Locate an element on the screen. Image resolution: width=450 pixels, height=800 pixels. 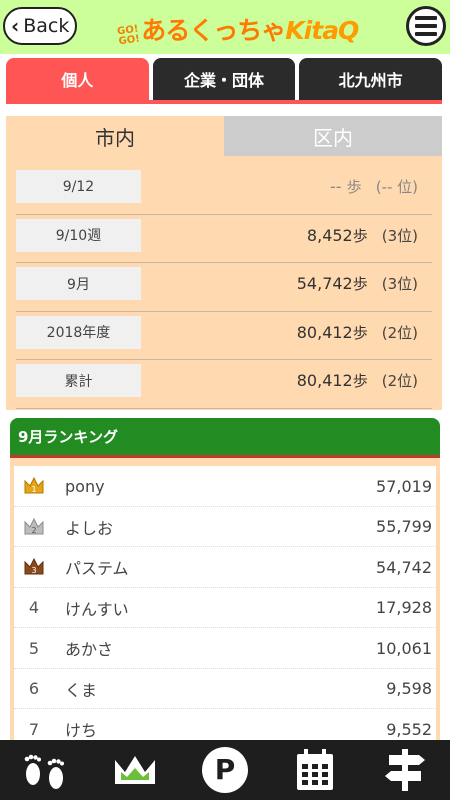
gold-crown-icon: 1 is located at coordinates (34, 486).